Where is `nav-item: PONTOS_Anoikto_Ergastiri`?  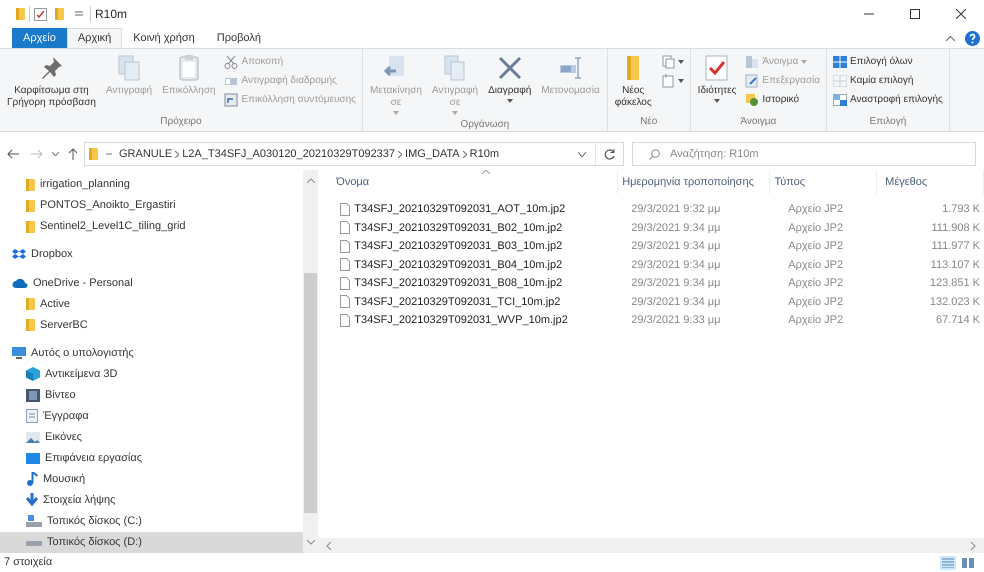
nav-item: PONTOS_Anoikto_Ergastiri is located at coordinates (151, 205).